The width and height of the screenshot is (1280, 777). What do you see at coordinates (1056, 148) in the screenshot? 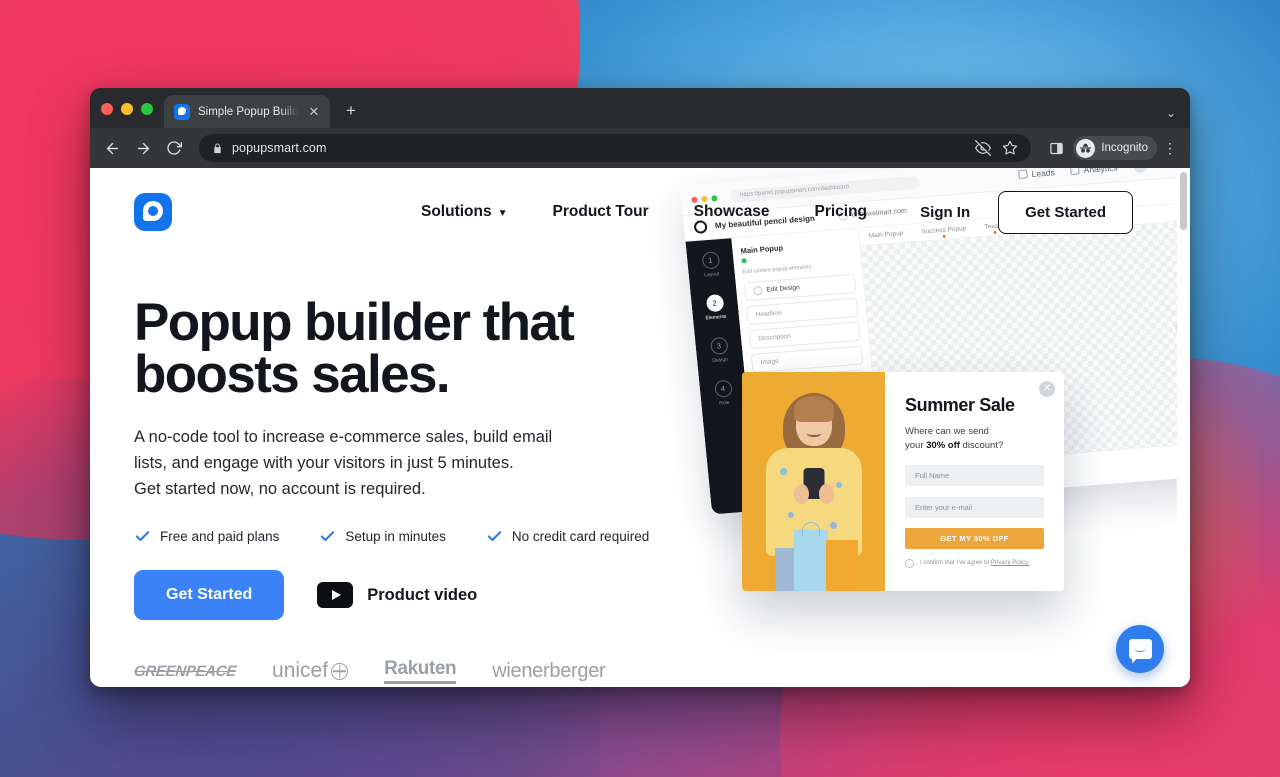
I see `side-panel-icon` at bounding box center [1056, 148].